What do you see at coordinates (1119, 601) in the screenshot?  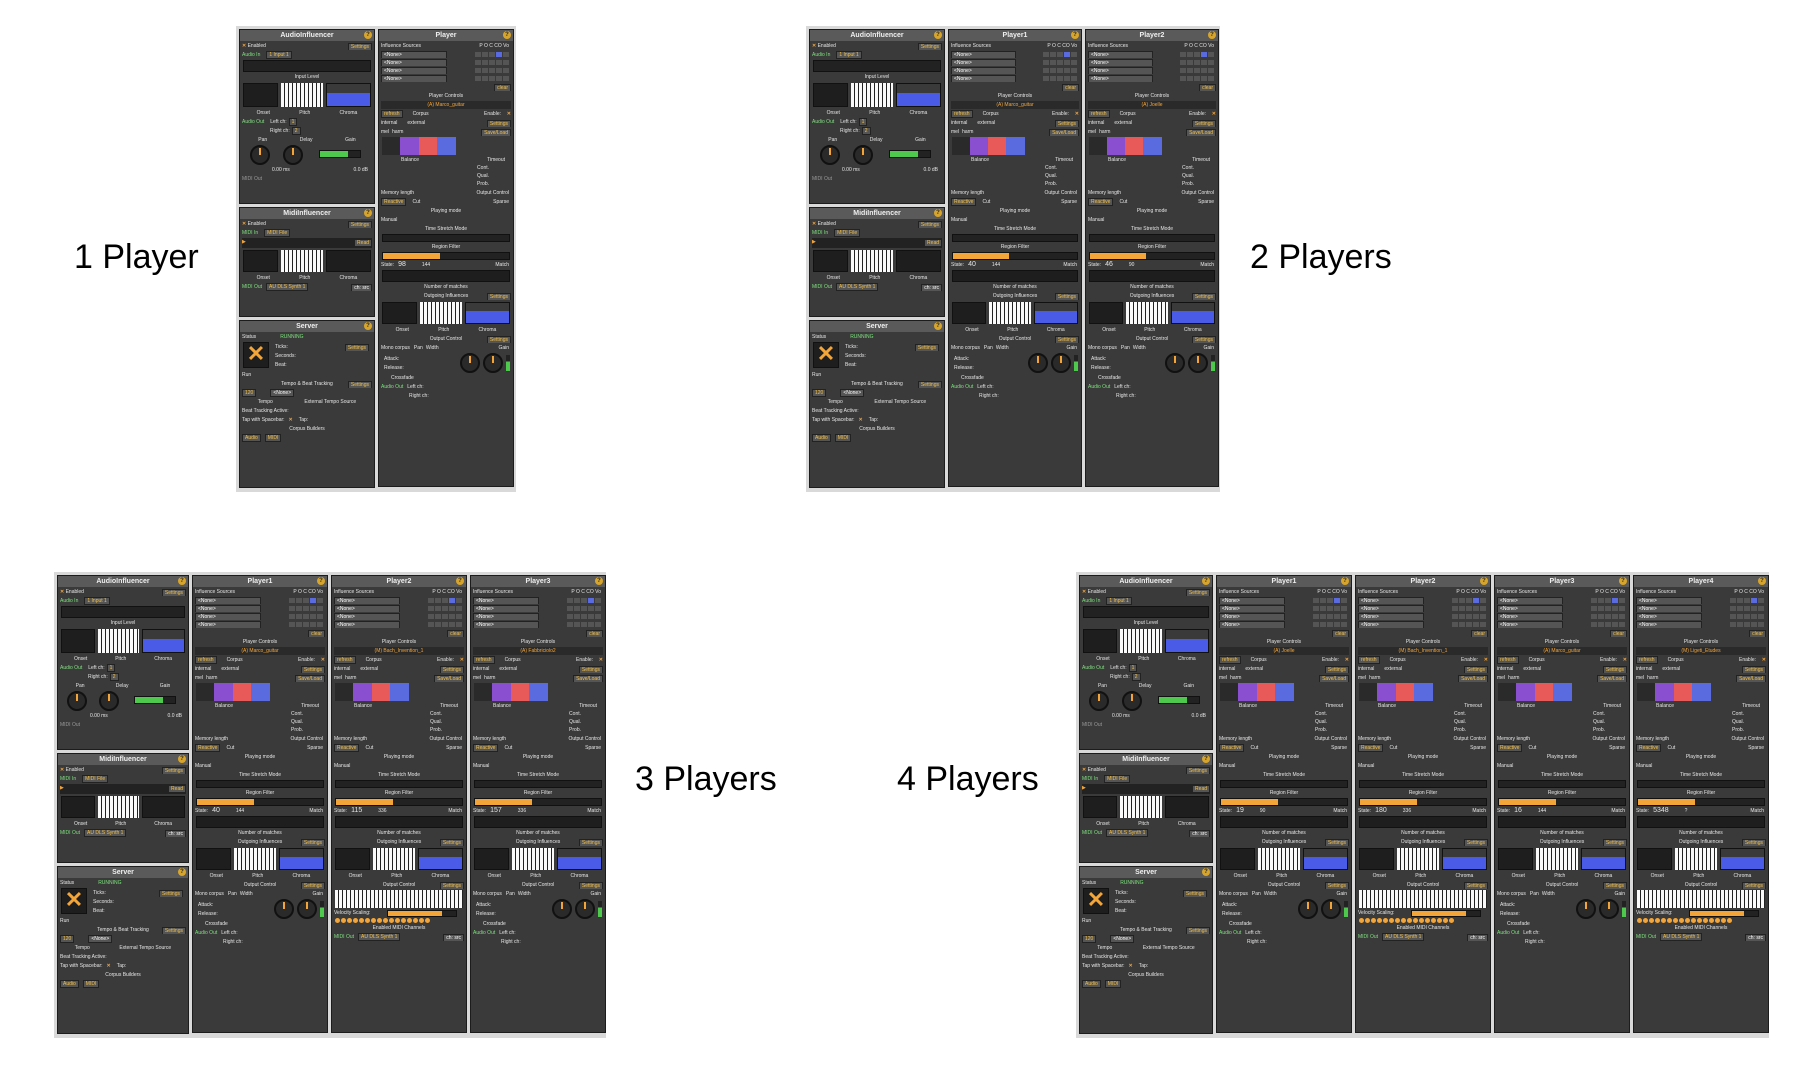 I see `input-select: 1 Input 1` at bounding box center [1119, 601].